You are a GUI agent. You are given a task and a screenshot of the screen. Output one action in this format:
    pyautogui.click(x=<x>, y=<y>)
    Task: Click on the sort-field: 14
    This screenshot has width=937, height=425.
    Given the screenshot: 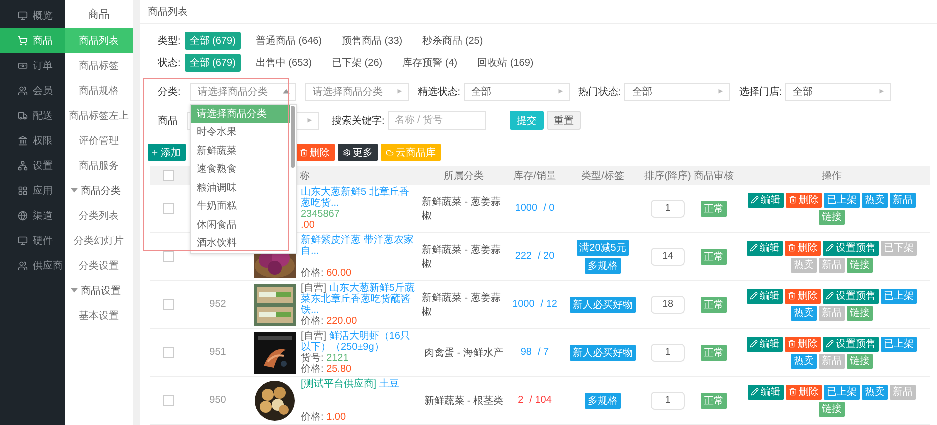 What is the action you would take?
    pyautogui.click(x=668, y=257)
    